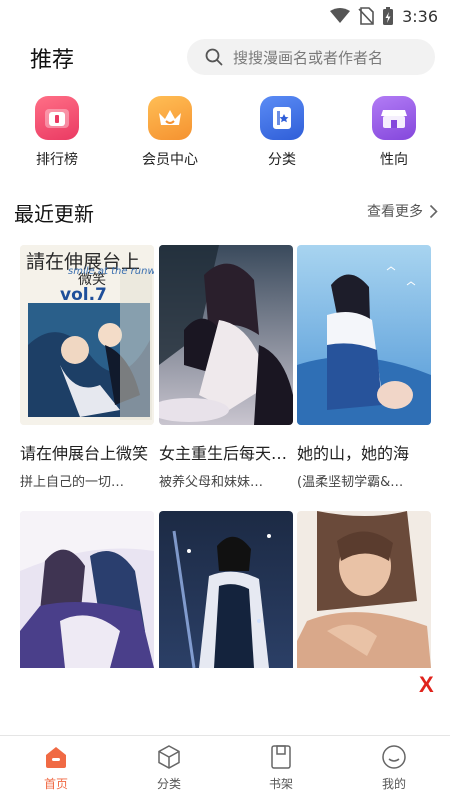  I want to click on tab-label: 书架, so click(280, 784).